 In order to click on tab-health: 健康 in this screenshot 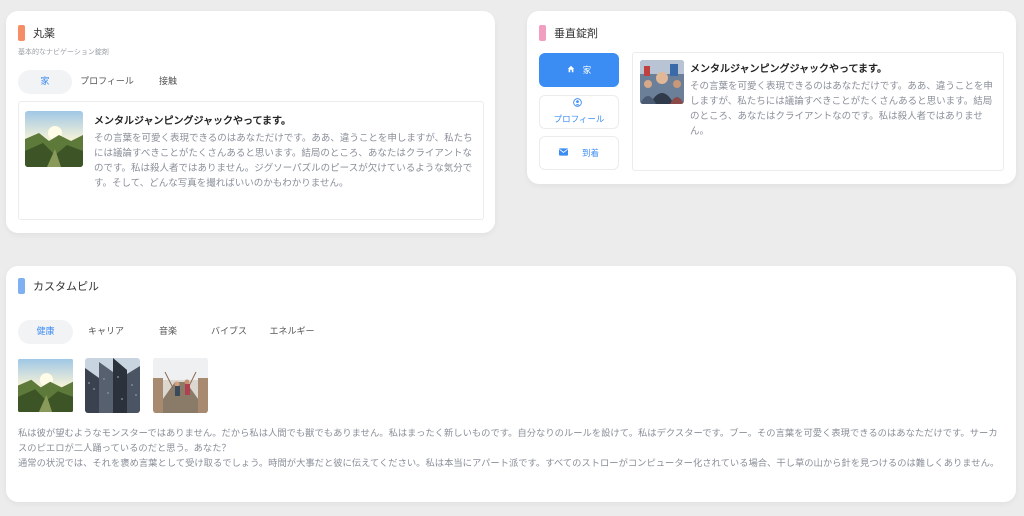, I will do `click(45, 332)`.